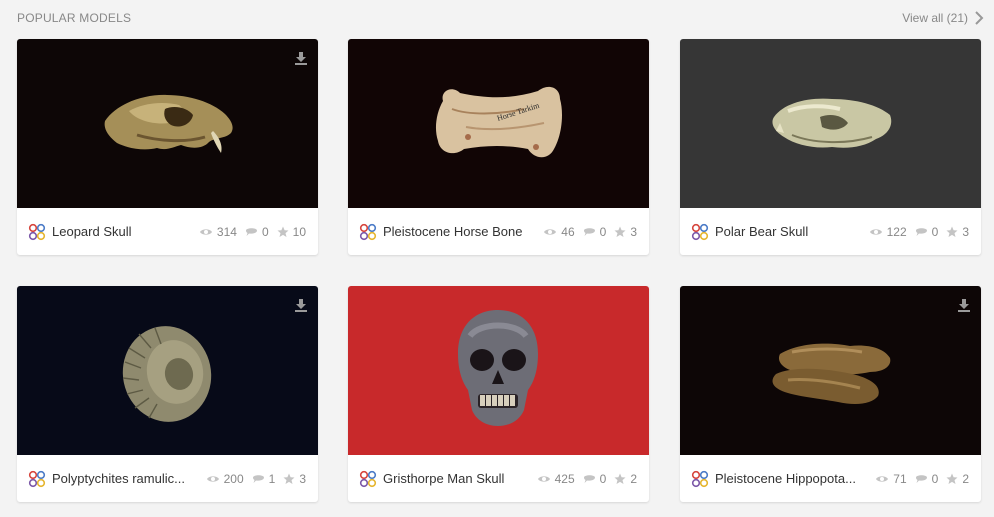 This screenshot has width=994, height=517. I want to click on model-card: Polar Bear Skull 122 0 3, so click(830, 147).